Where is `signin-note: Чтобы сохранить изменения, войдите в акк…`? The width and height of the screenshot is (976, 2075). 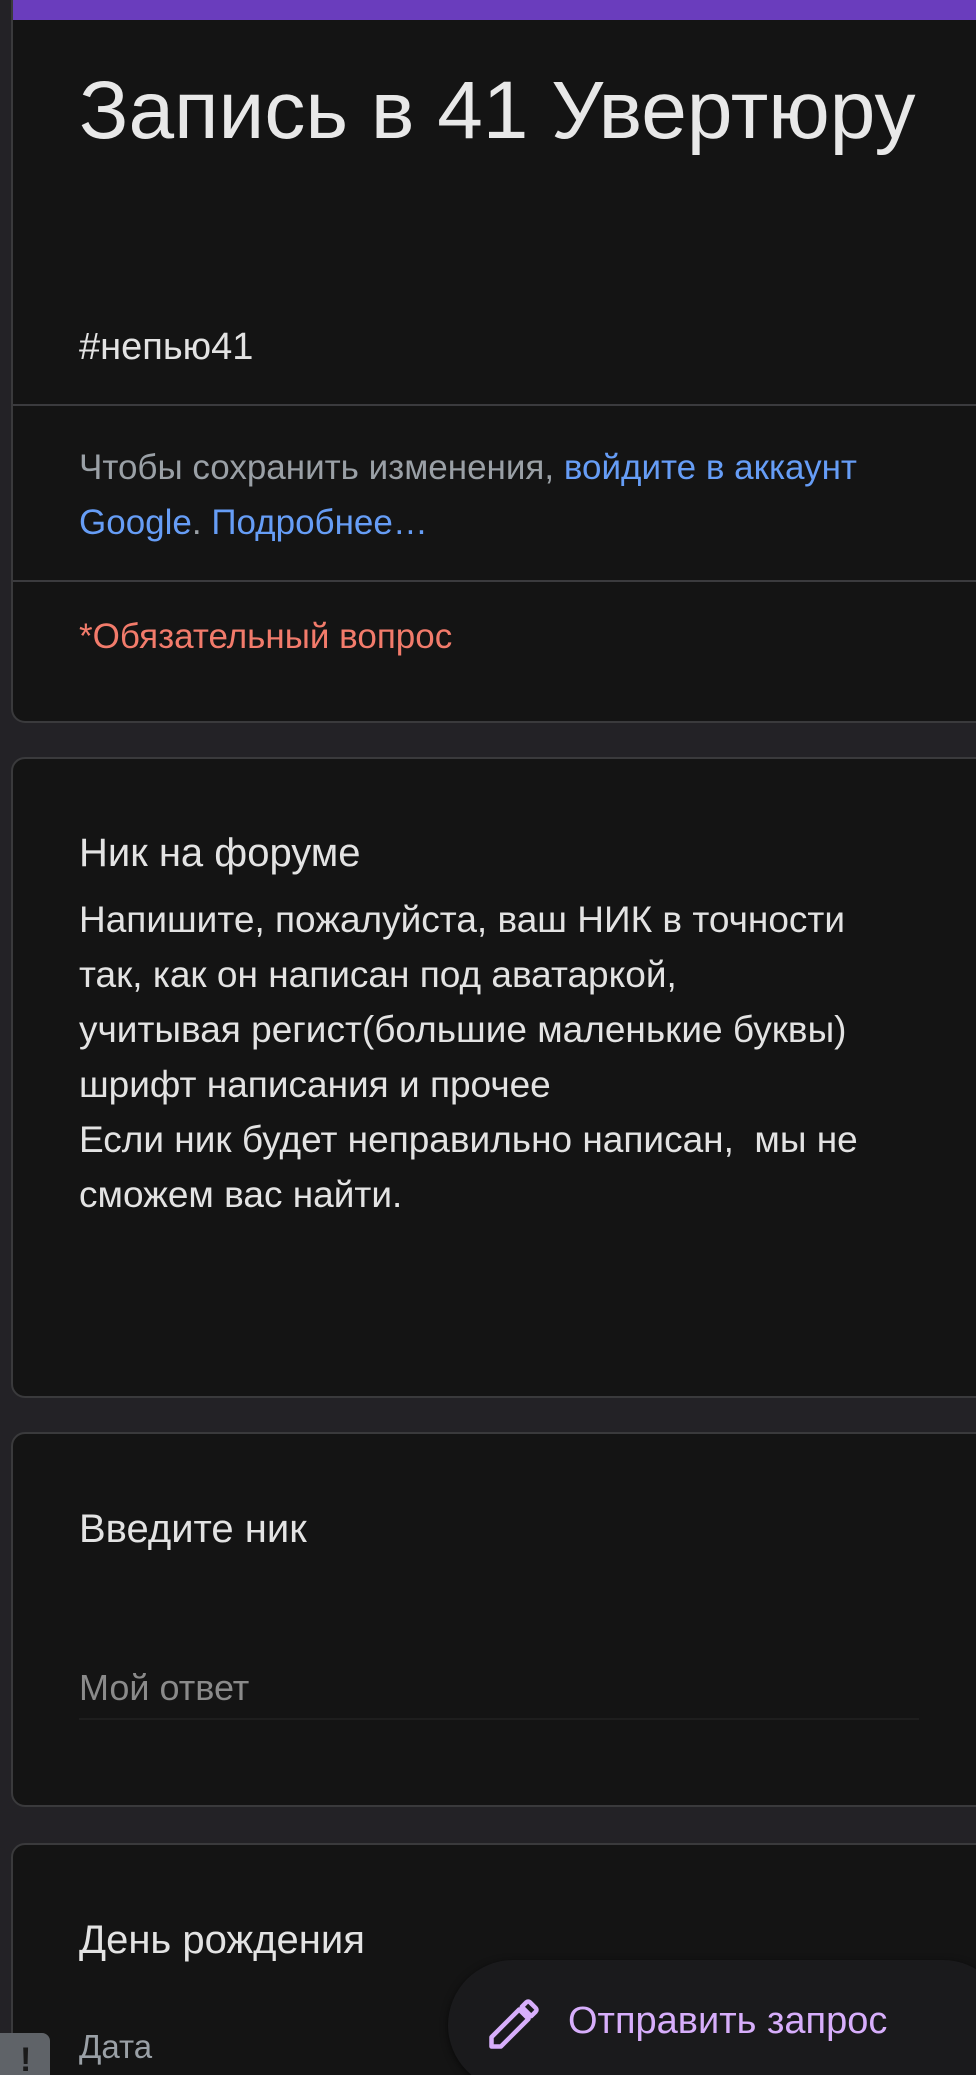 signin-note: Чтобы сохранить изменения, войдите в акк… is located at coordinates (479, 495).